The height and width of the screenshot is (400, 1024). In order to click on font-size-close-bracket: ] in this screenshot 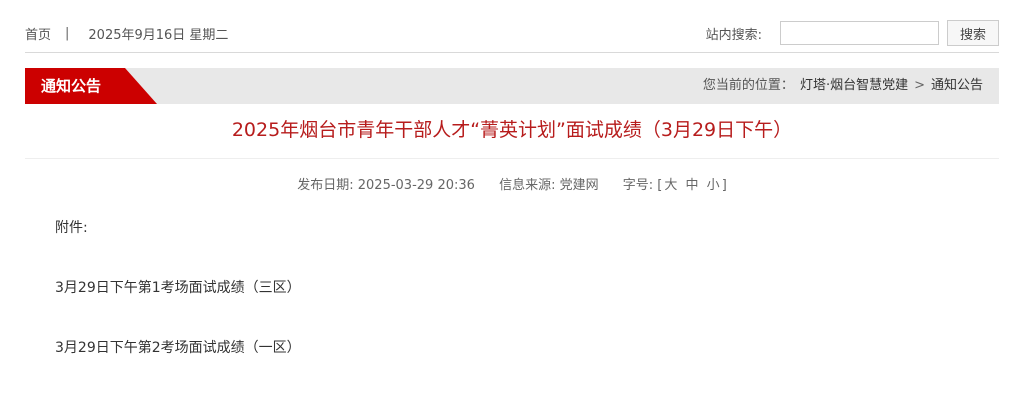, I will do `click(724, 185)`.